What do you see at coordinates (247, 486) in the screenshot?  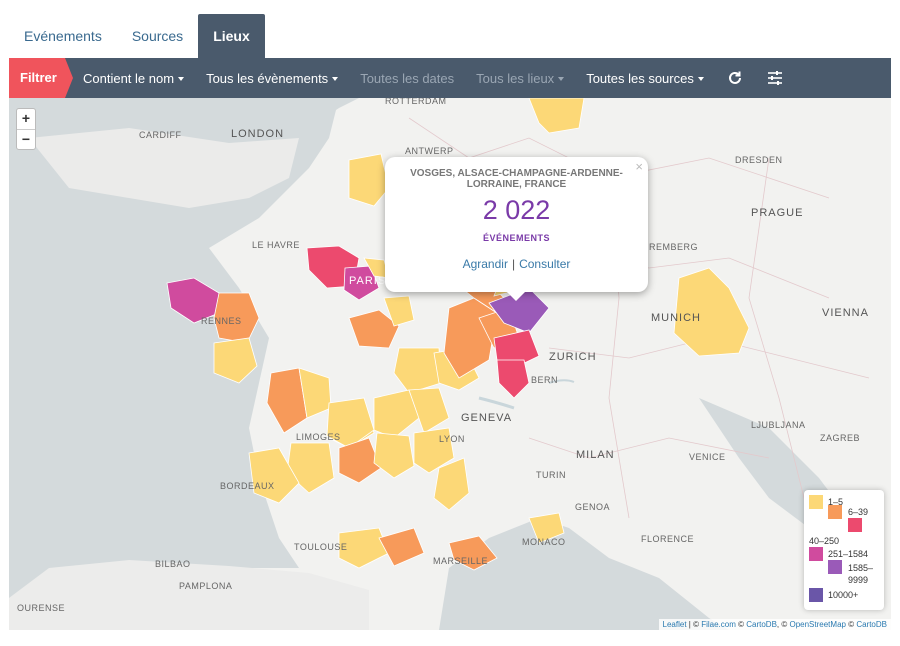 I see `city-label: BORDEAUX` at bounding box center [247, 486].